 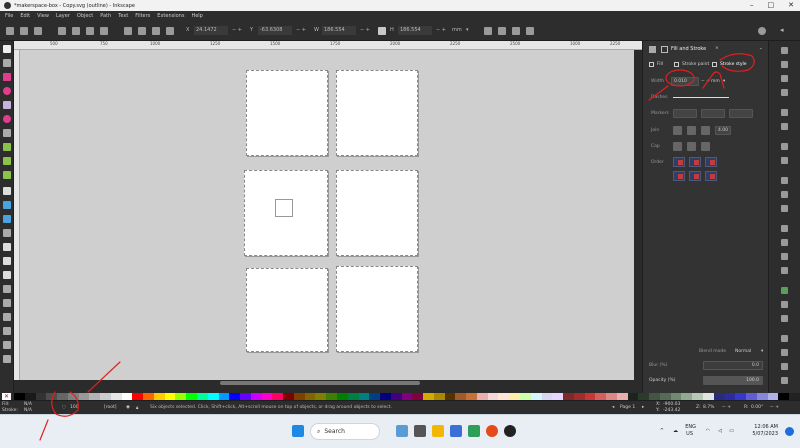 What do you see at coordinates (701, 97) in the screenshot?
I see `dash-pattern-select` at bounding box center [701, 97].